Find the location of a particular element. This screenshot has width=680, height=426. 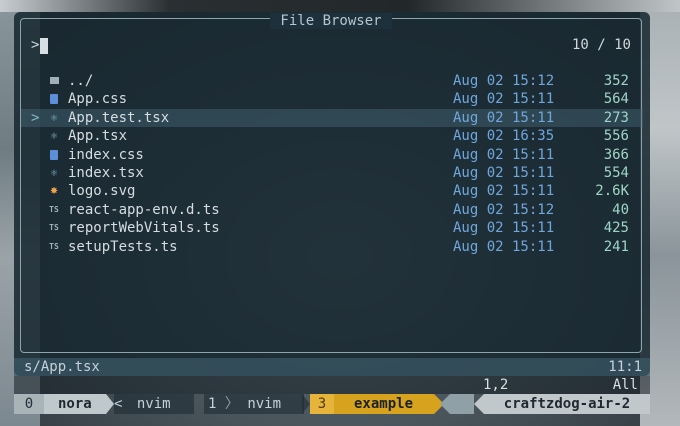

chevron-right-icon: 〉 is located at coordinates (231, 404).